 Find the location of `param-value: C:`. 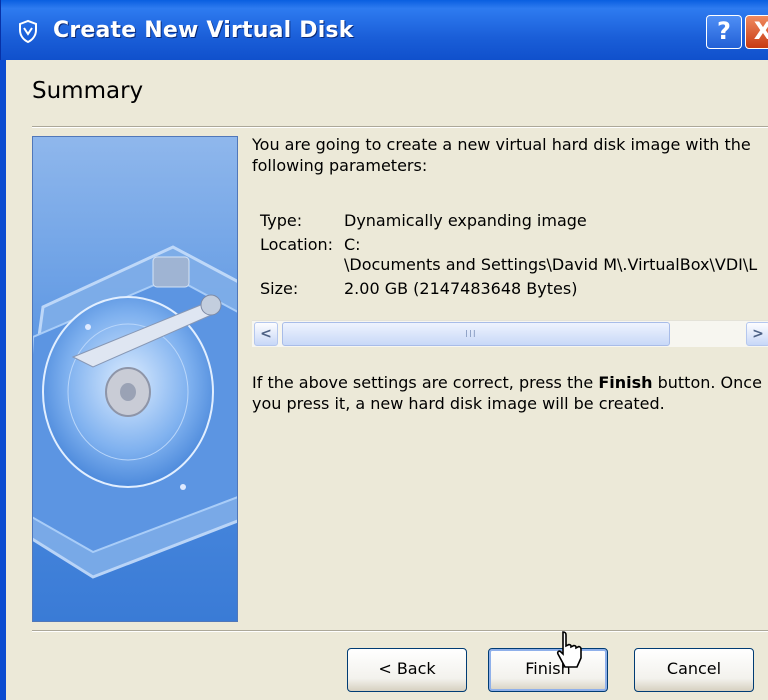

param-value: C: is located at coordinates (352, 244).